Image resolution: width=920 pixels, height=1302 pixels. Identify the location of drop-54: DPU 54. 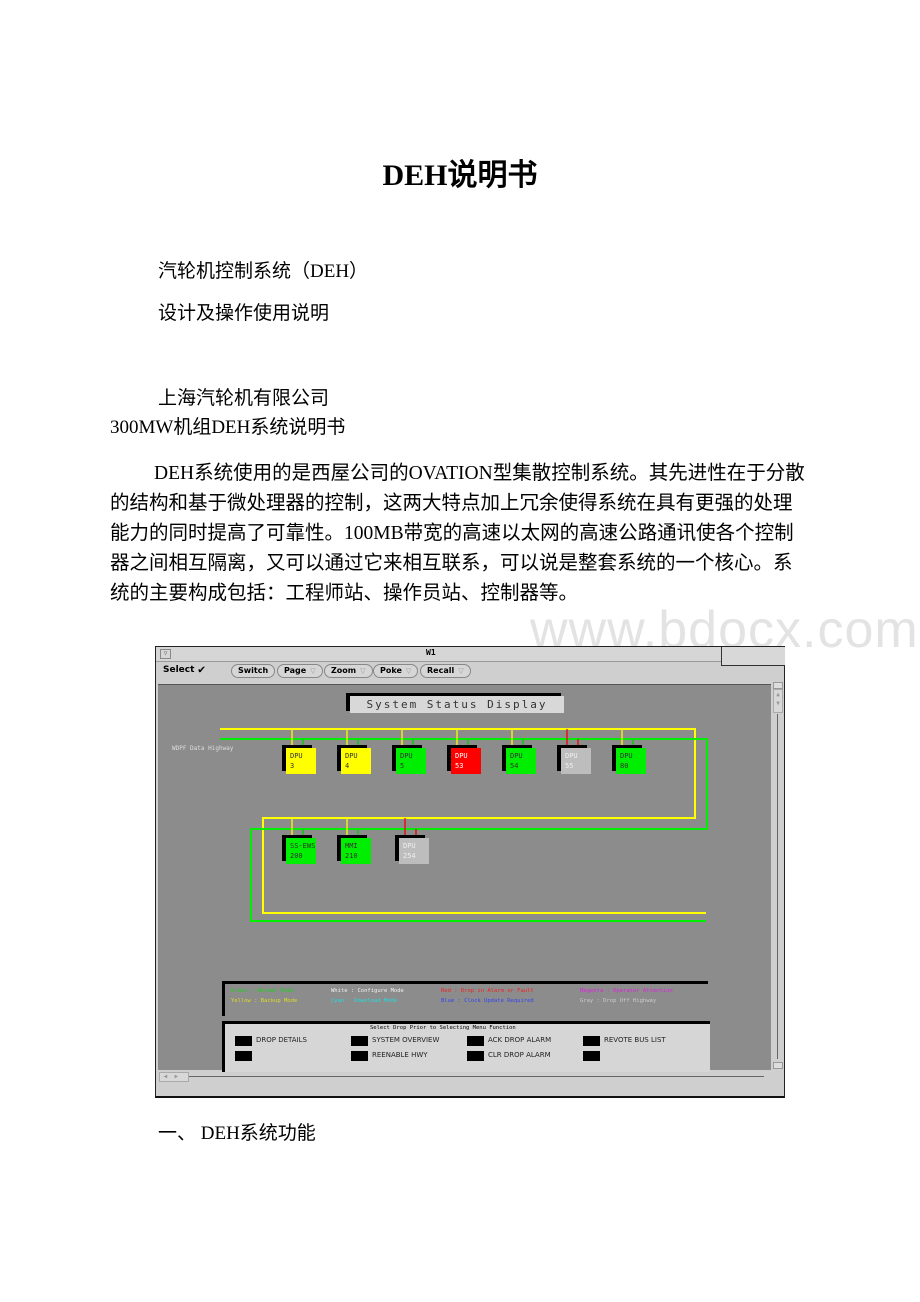
(519, 759).